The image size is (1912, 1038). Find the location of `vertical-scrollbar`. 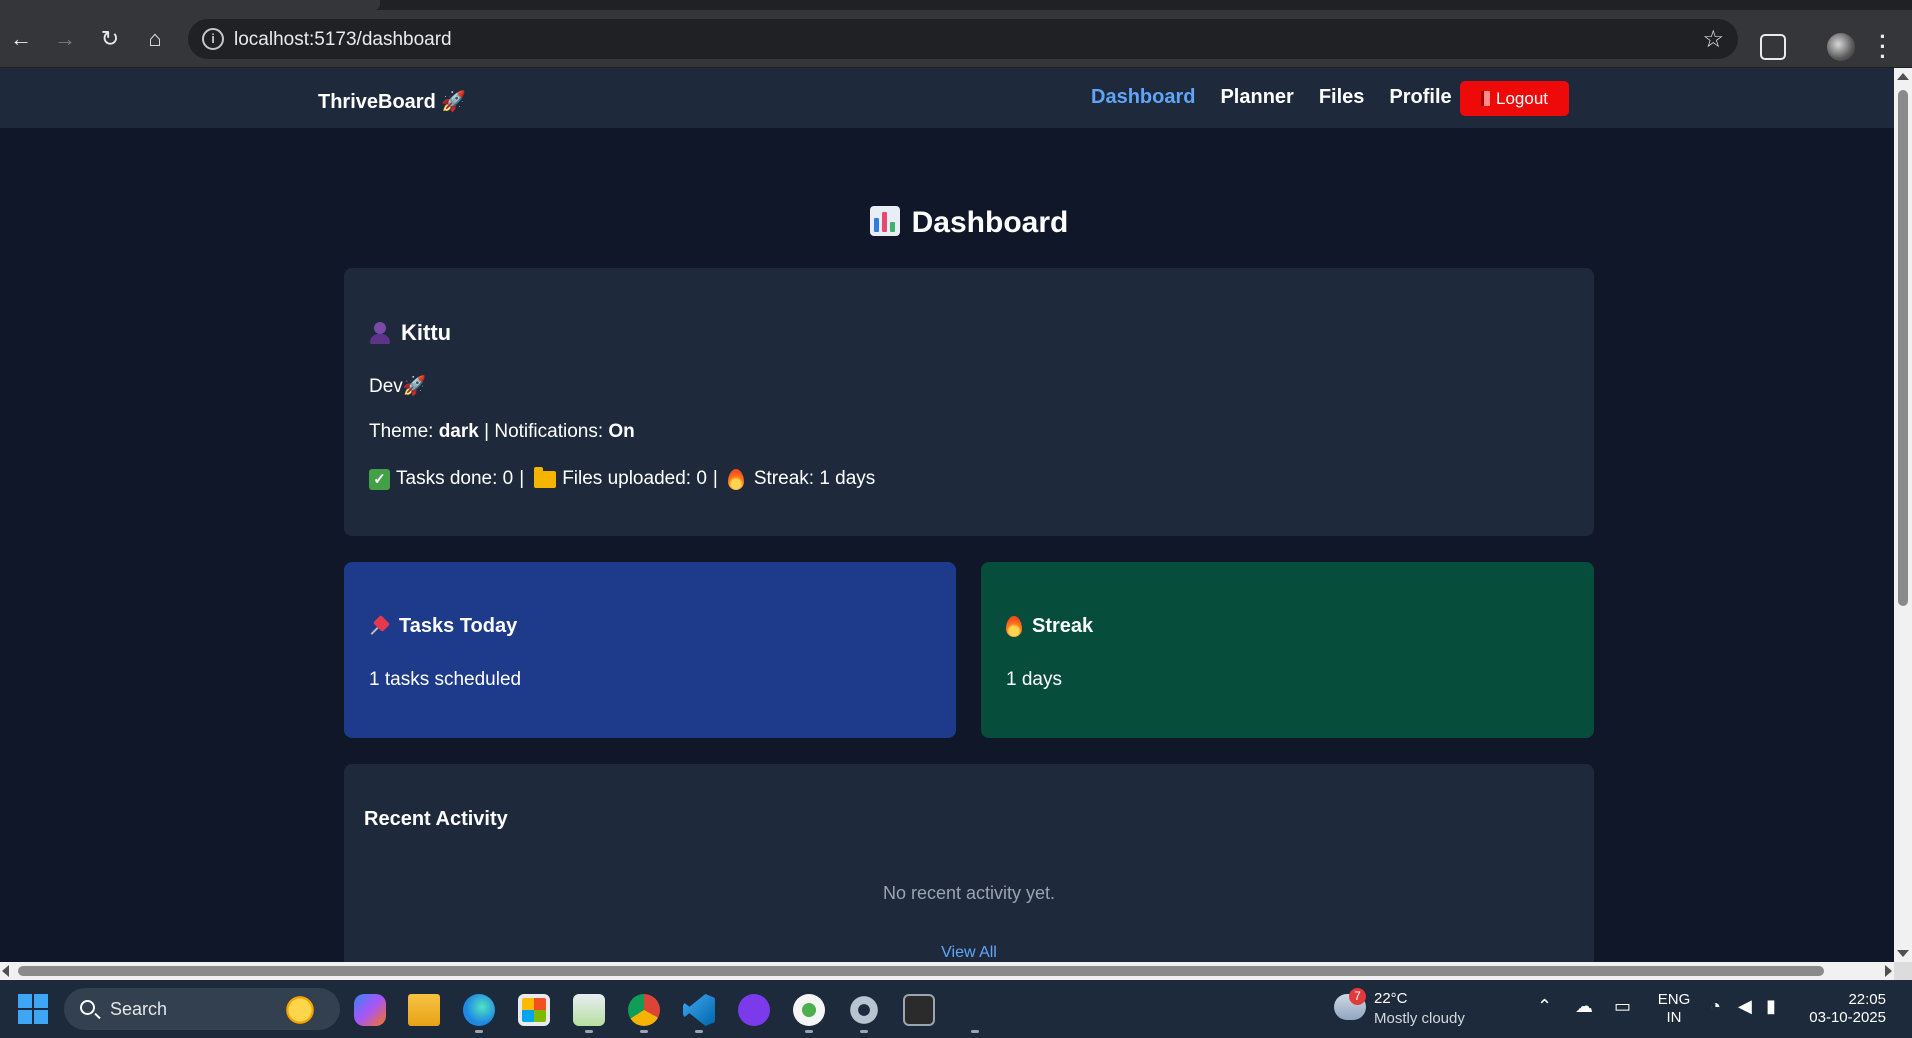

vertical-scrollbar is located at coordinates (1903, 515).